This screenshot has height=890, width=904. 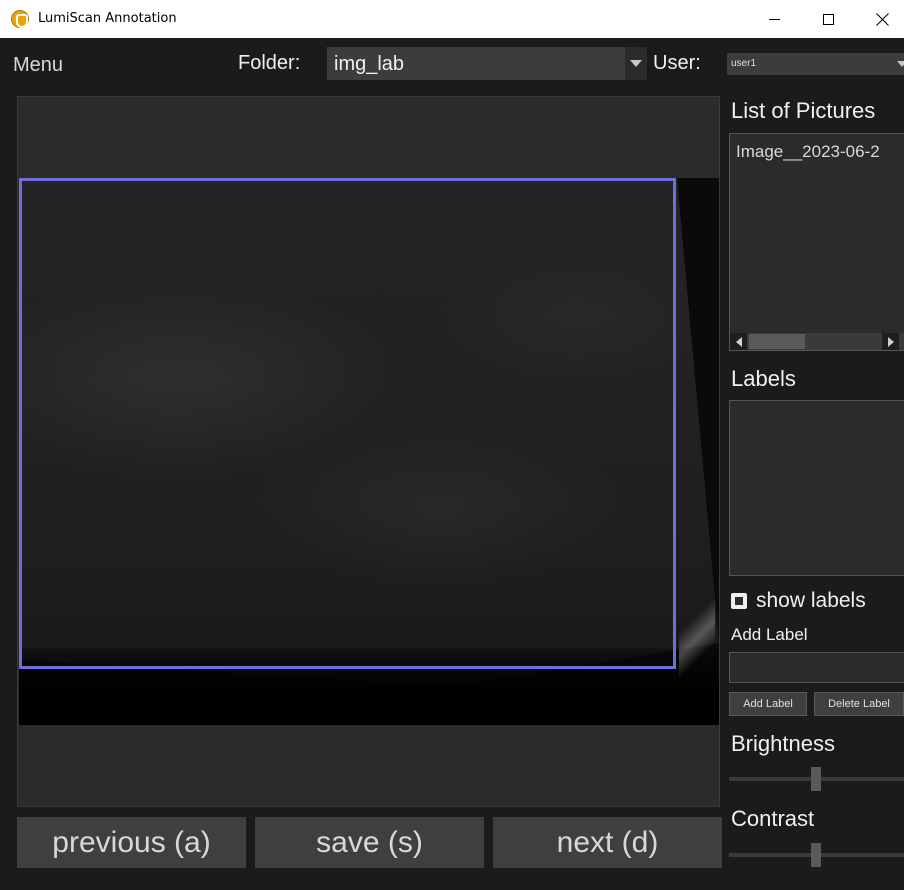 What do you see at coordinates (777, 341) in the screenshot?
I see `scroll-thumb` at bounding box center [777, 341].